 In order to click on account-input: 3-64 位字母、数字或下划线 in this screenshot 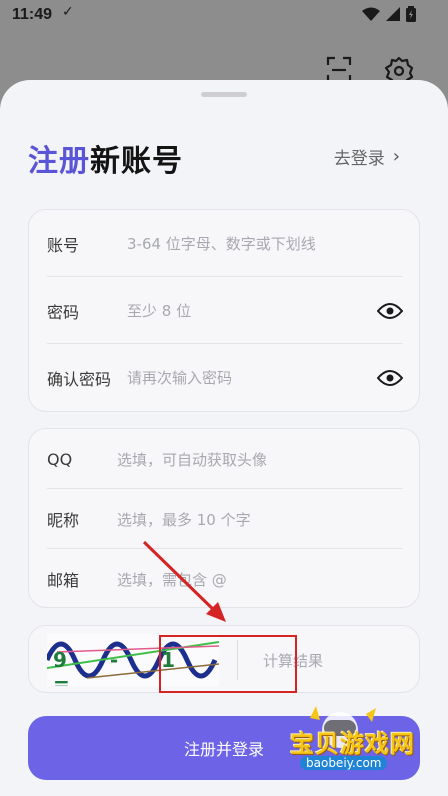, I will do `click(221, 243)`.